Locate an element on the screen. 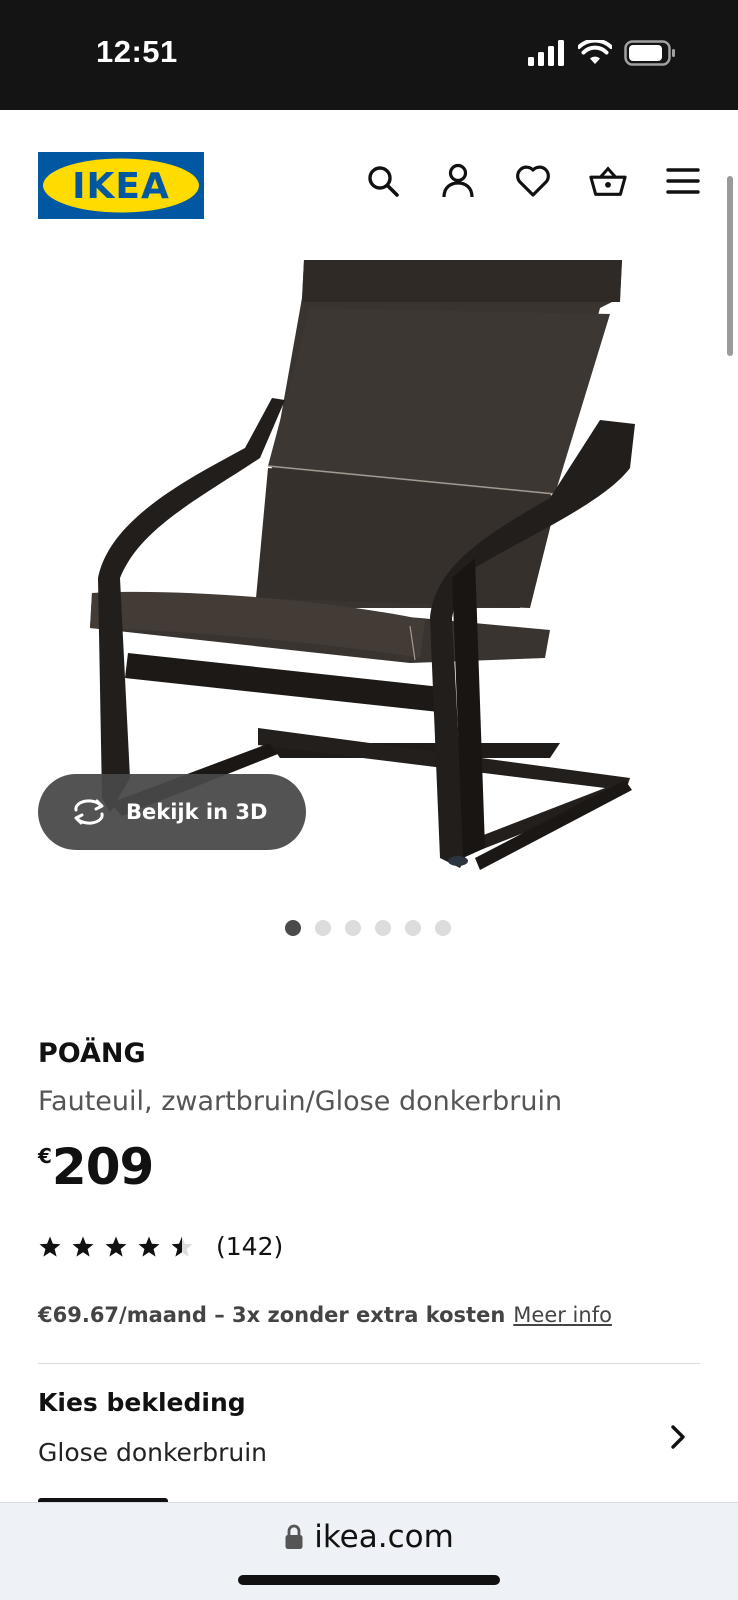 The height and width of the screenshot is (1600, 738). ikea-logo: IKEA is located at coordinates (121, 185).